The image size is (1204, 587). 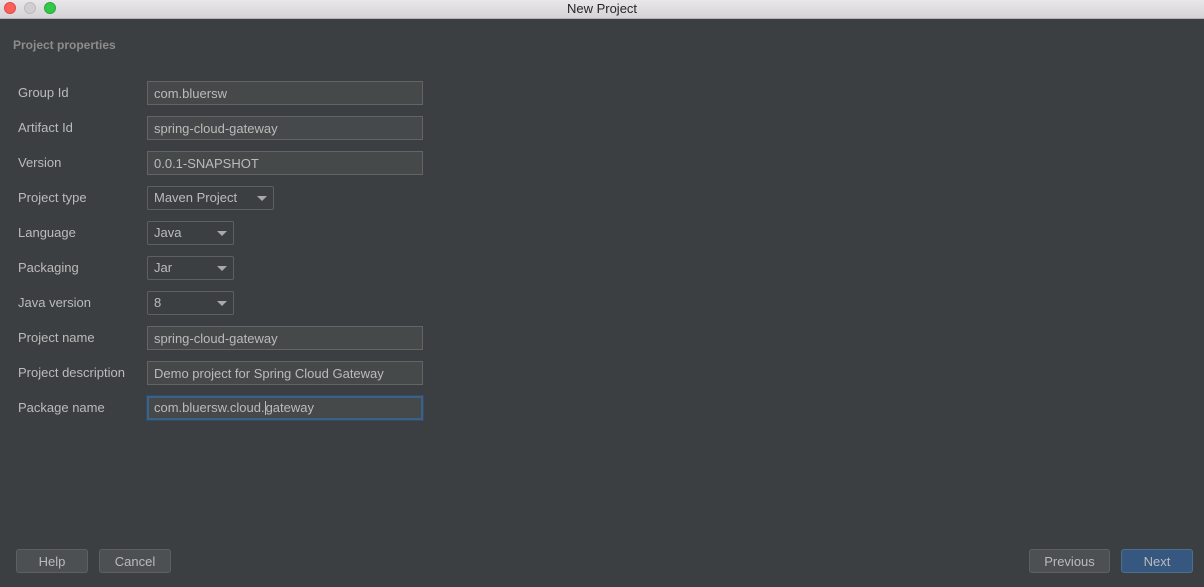 What do you see at coordinates (190, 233) in the screenshot?
I see `language-select: Java` at bounding box center [190, 233].